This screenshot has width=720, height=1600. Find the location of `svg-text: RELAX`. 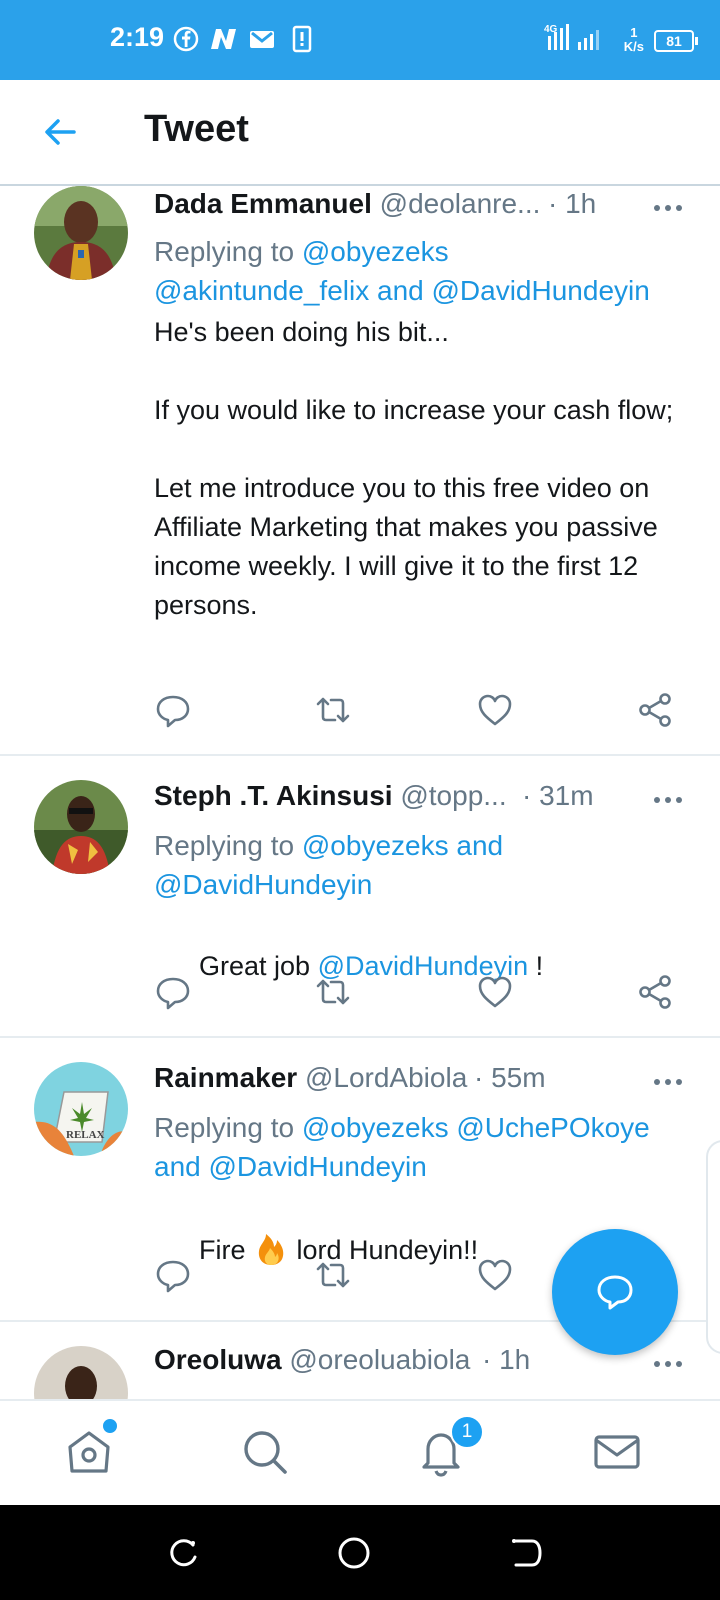

svg-text: RELAX is located at coordinates (85, 1135).